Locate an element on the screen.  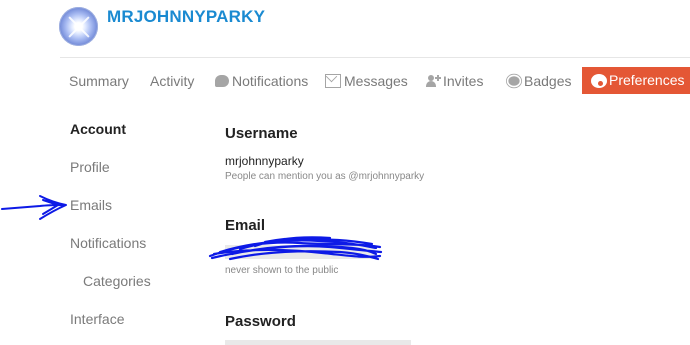
tab-summary-label: Summary is located at coordinates (99, 81).